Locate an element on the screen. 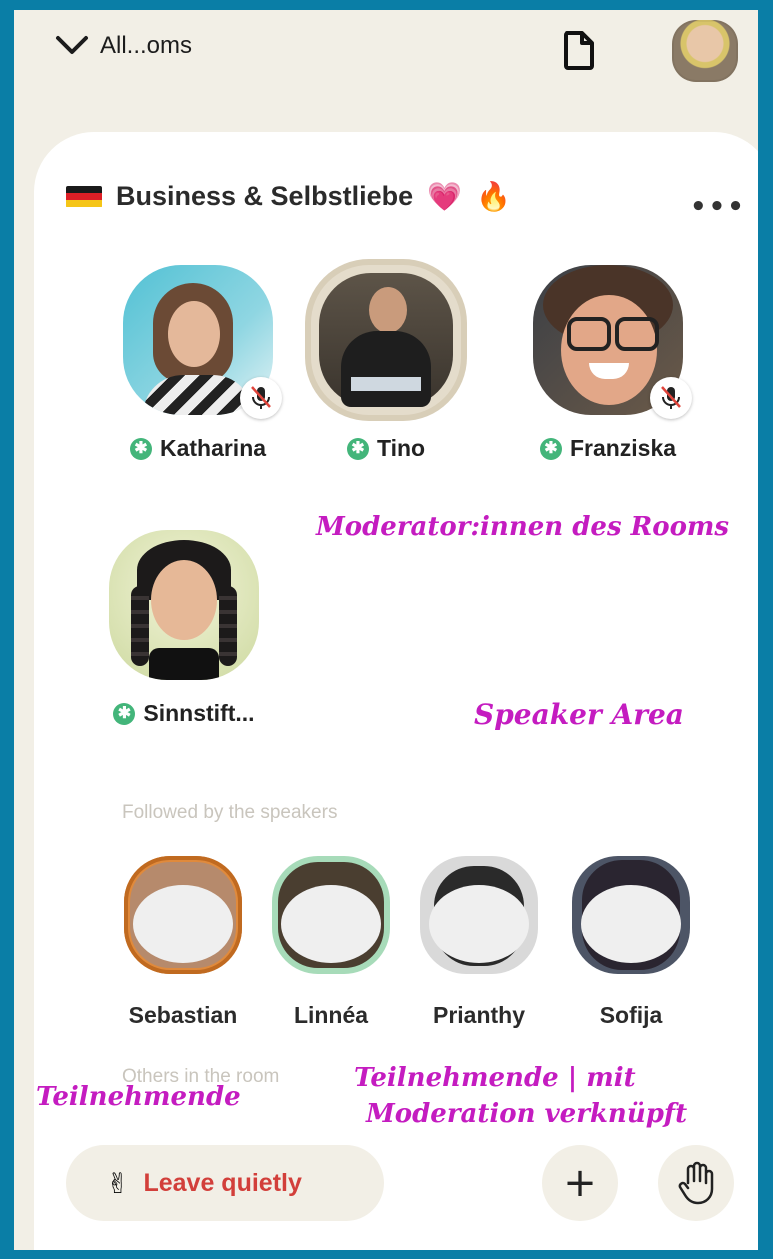  follower-sebastian: Sebastian is located at coordinates (183, 942).